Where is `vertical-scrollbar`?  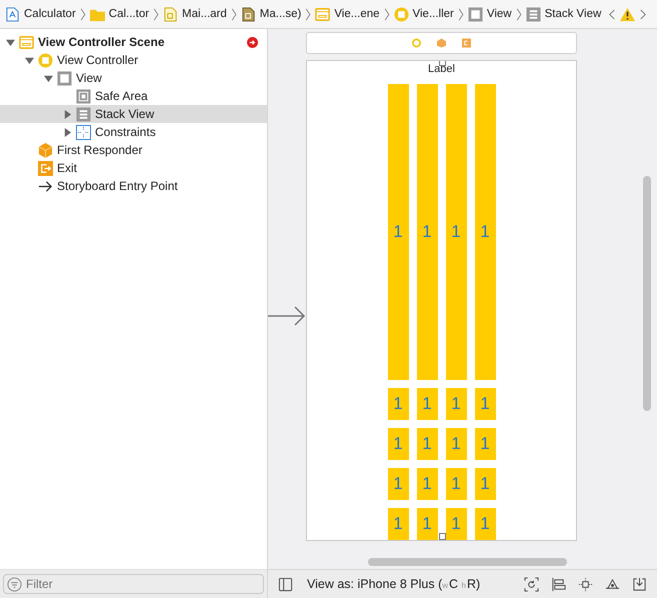 vertical-scrollbar is located at coordinates (647, 293).